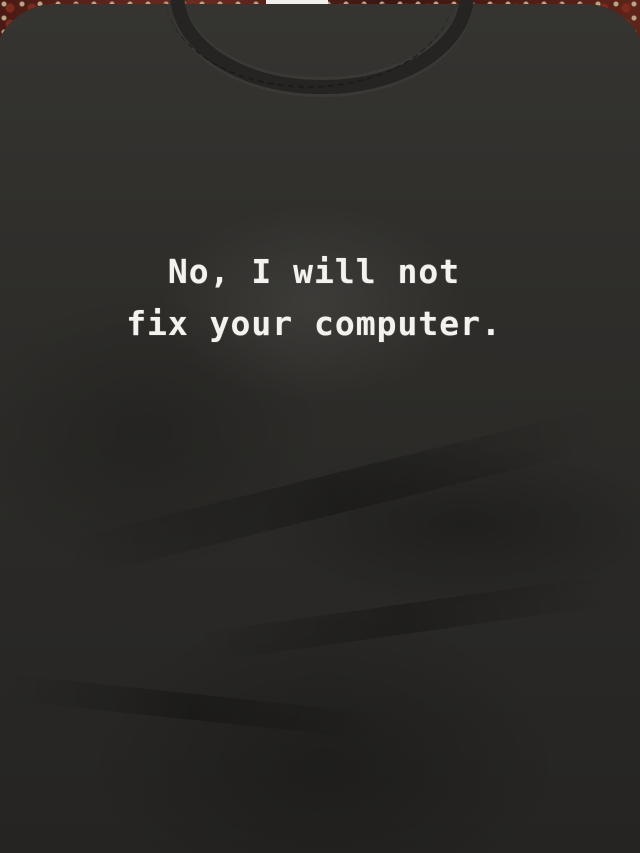  I want to click on print-line-2: fix your computer., so click(314, 323).